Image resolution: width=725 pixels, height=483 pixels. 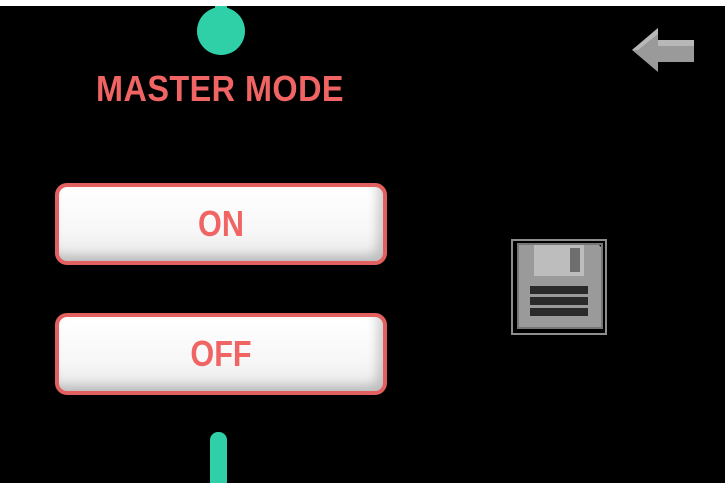 I want to click on back-arrow-icon, so click(x=663, y=50).